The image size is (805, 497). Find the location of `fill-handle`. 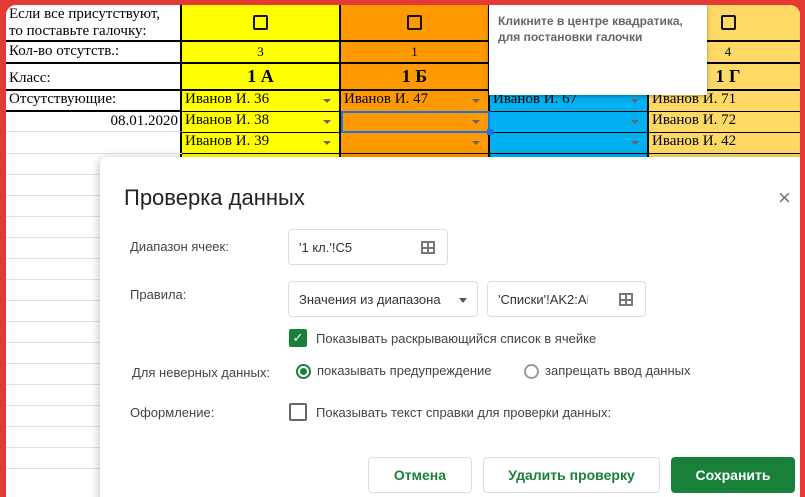

fill-handle is located at coordinates (490, 132).